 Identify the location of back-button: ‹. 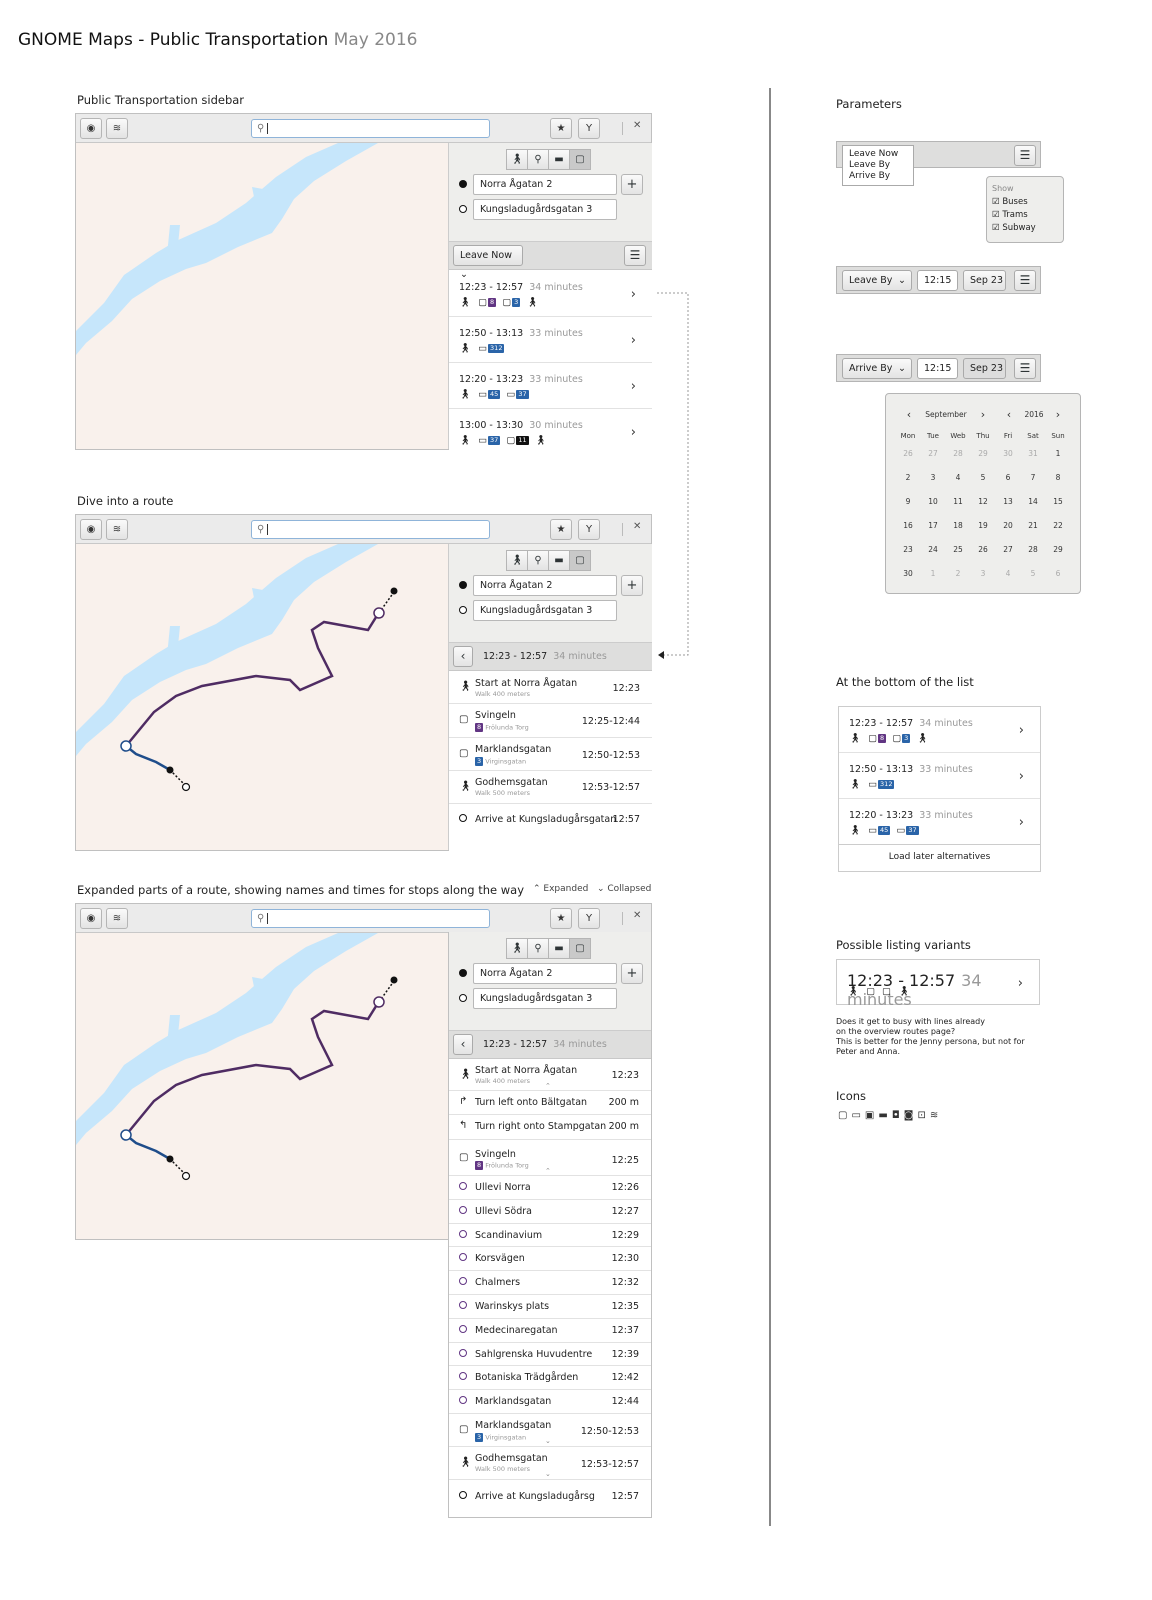
(463, 1044).